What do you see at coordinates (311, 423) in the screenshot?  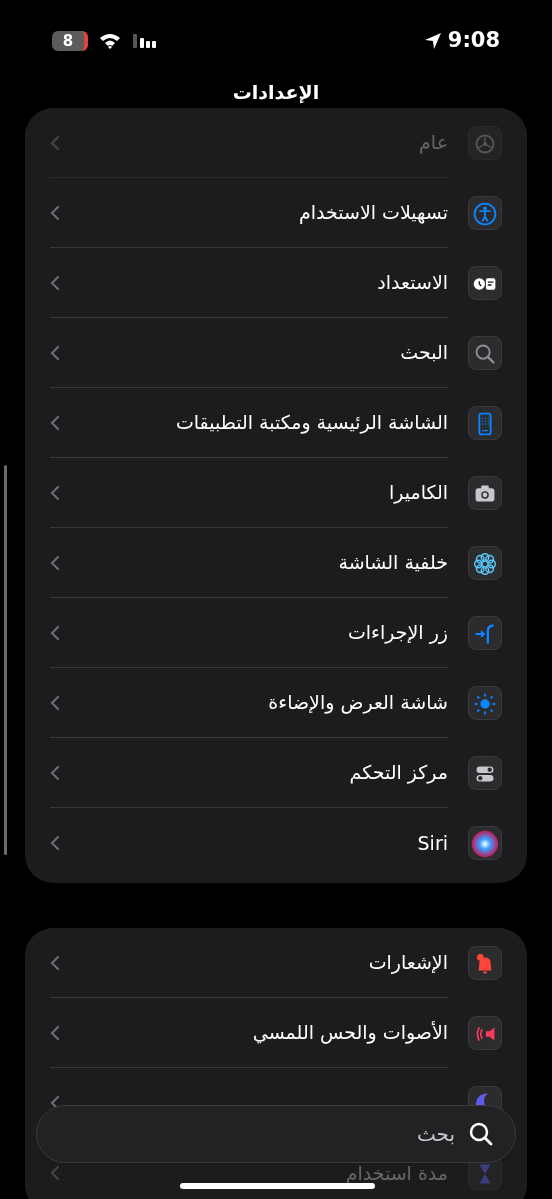 I see `row-label: الشاشة الرئيسية ومكتبة التطبيقات` at bounding box center [311, 423].